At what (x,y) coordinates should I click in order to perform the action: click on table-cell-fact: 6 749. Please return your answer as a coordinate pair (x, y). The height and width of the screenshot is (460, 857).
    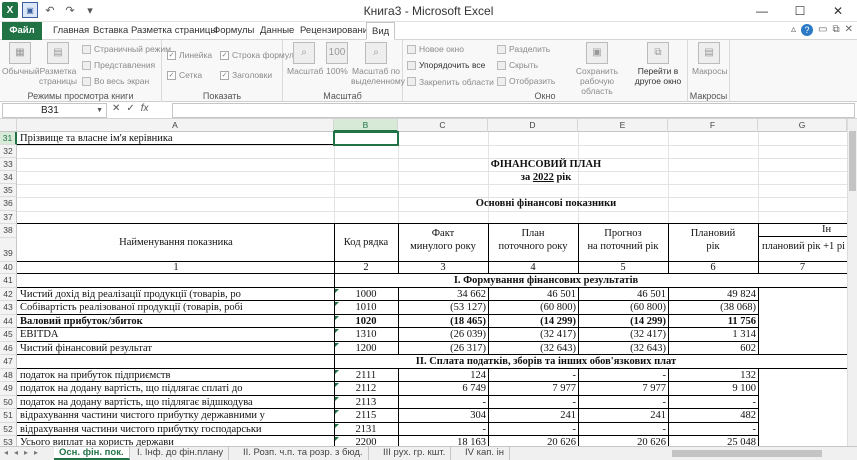
    Looking at the image, I should click on (443, 389).